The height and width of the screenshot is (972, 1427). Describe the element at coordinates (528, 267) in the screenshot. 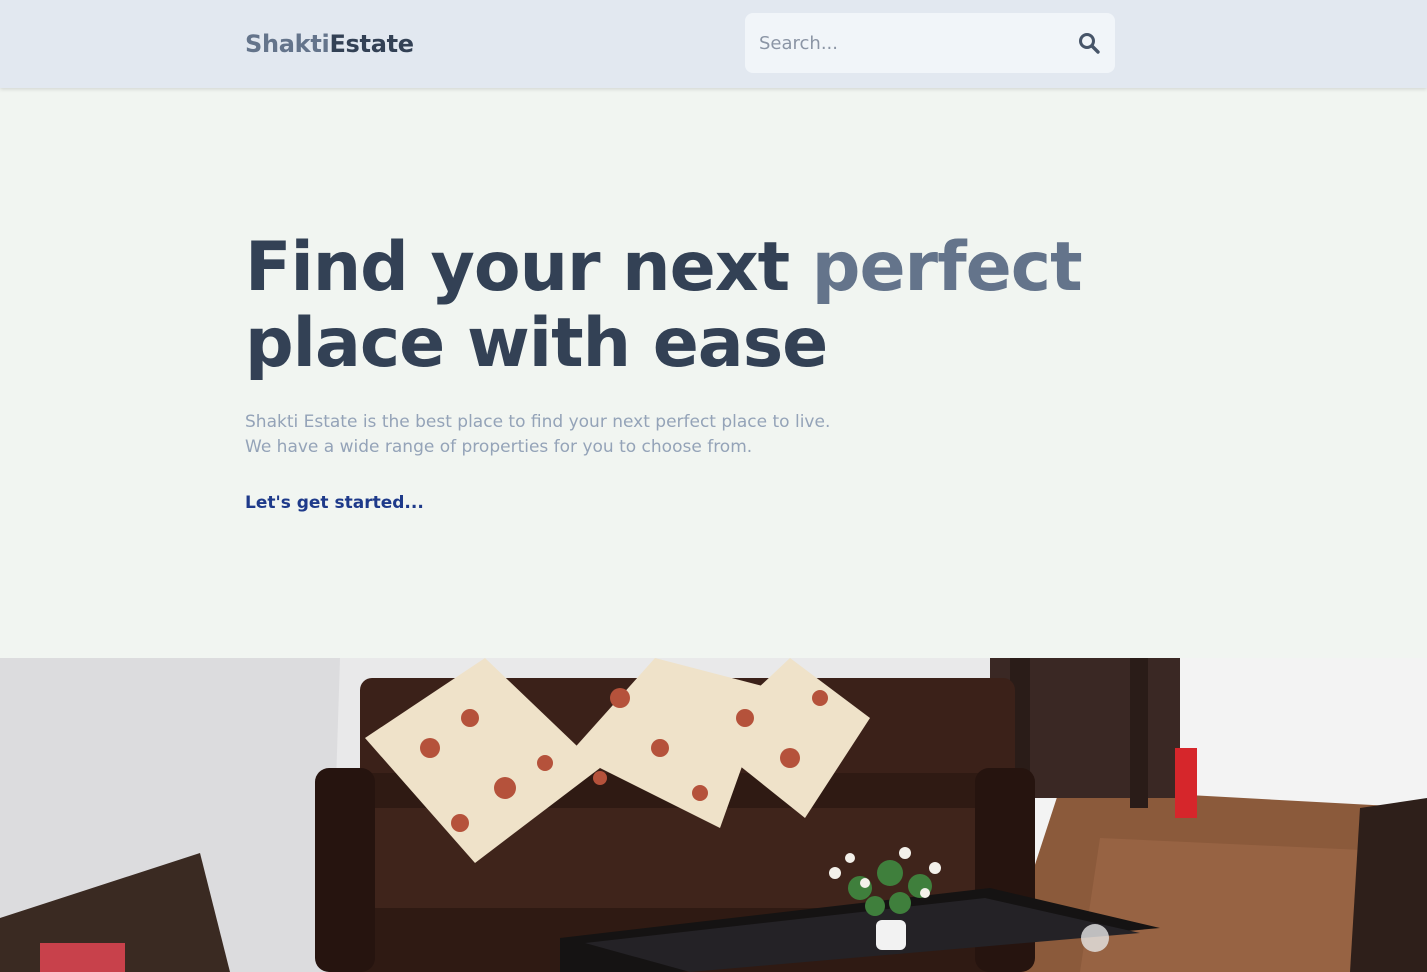

I see `hero-title-main: Find your next` at that location.